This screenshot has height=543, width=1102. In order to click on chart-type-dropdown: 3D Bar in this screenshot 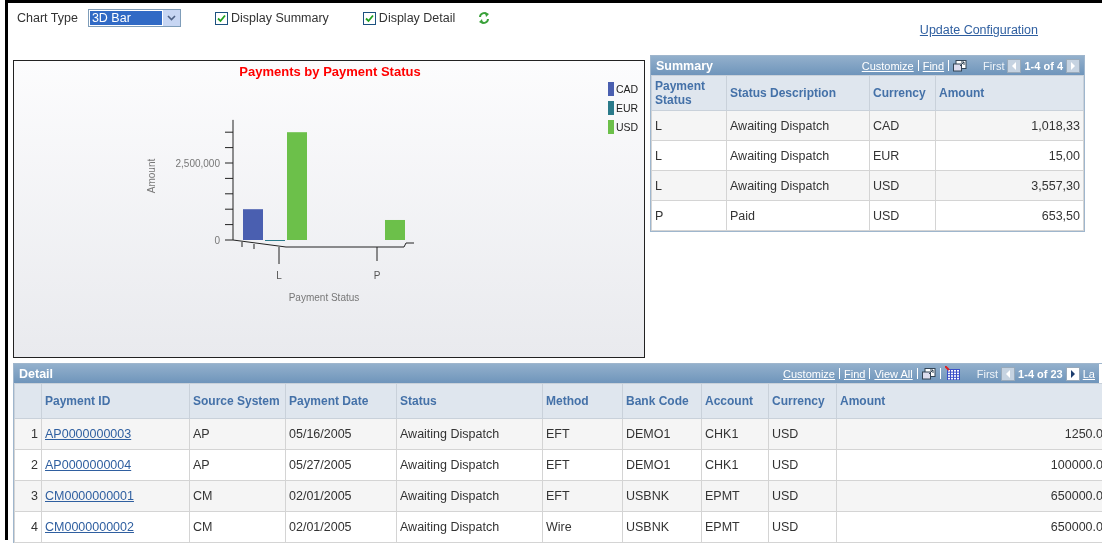, I will do `click(134, 18)`.